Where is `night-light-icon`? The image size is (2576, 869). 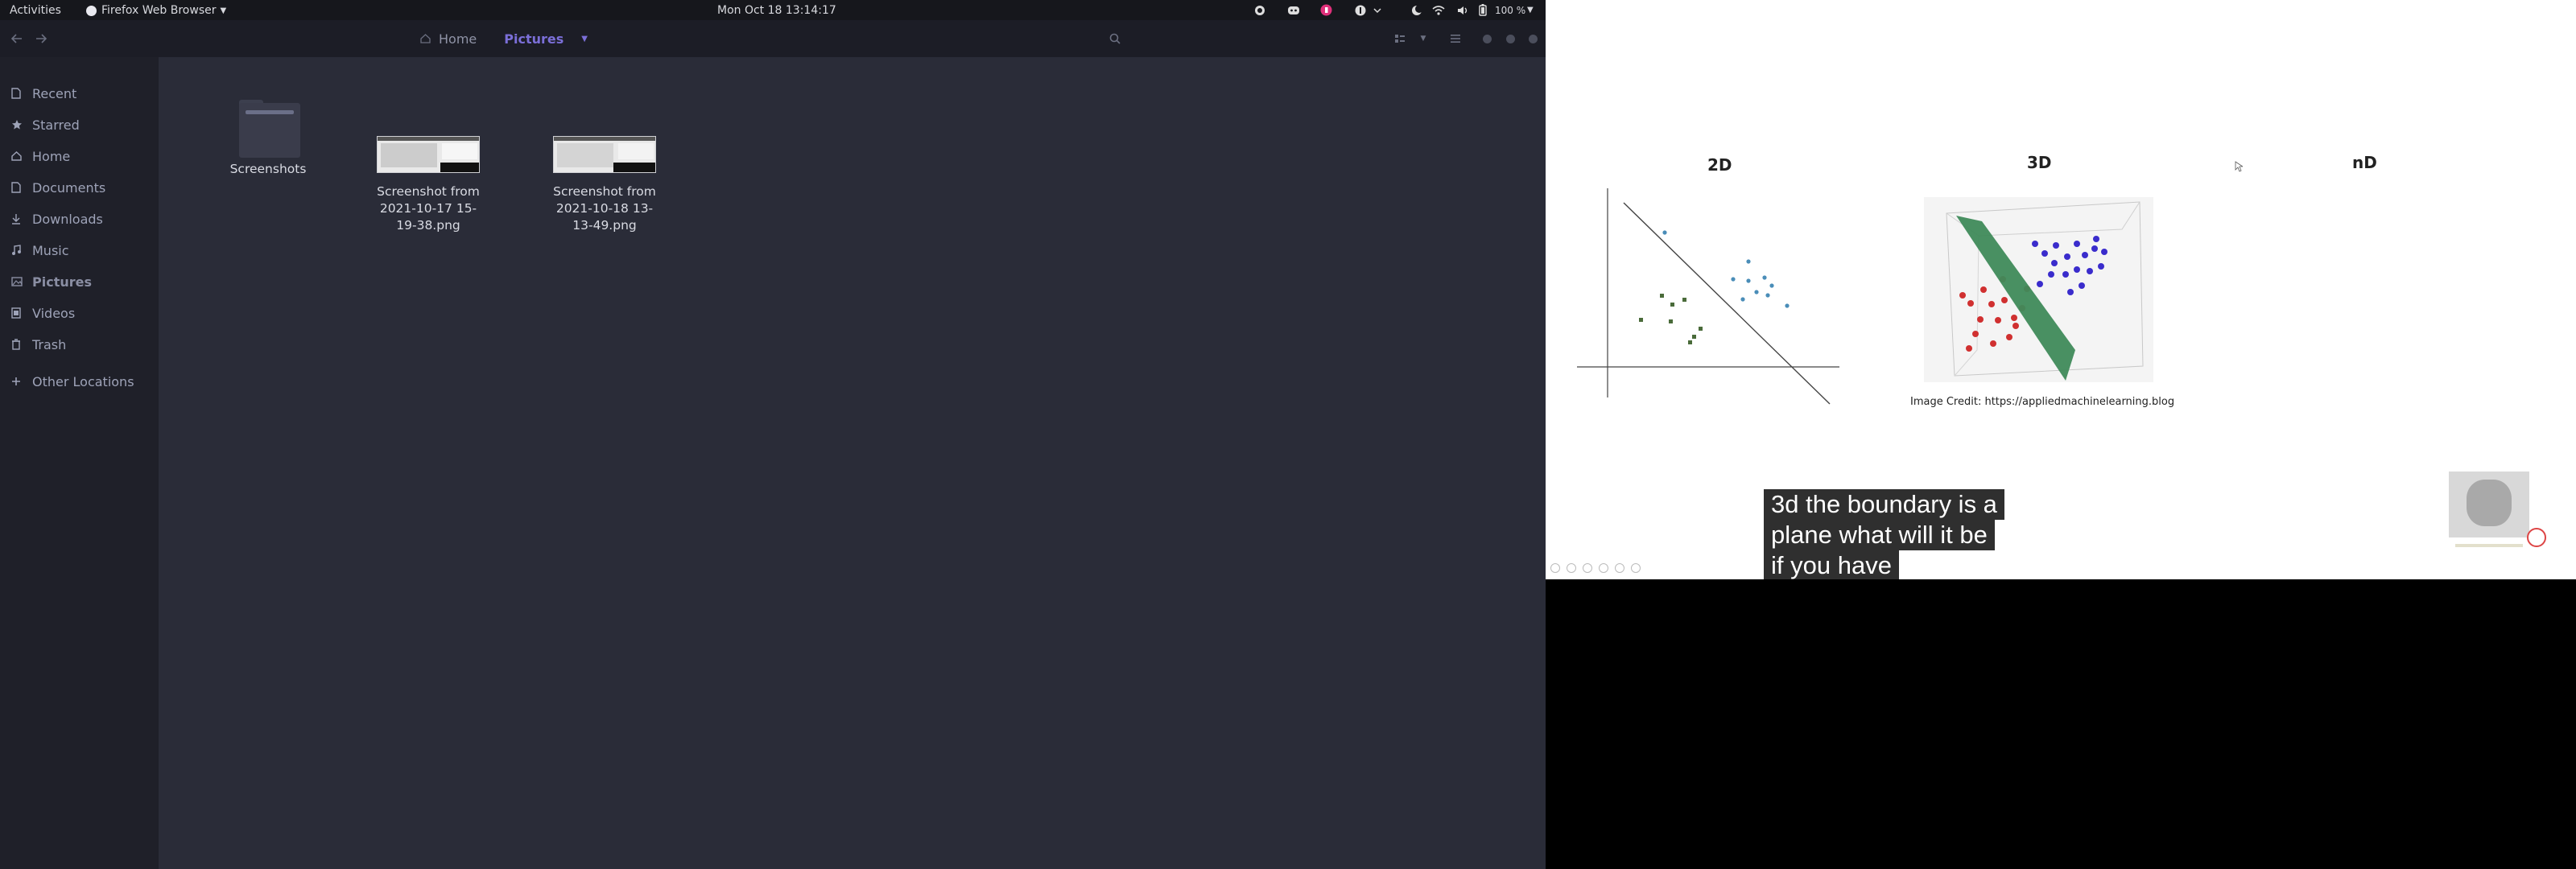
night-light-icon is located at coordinates (1416, 10).